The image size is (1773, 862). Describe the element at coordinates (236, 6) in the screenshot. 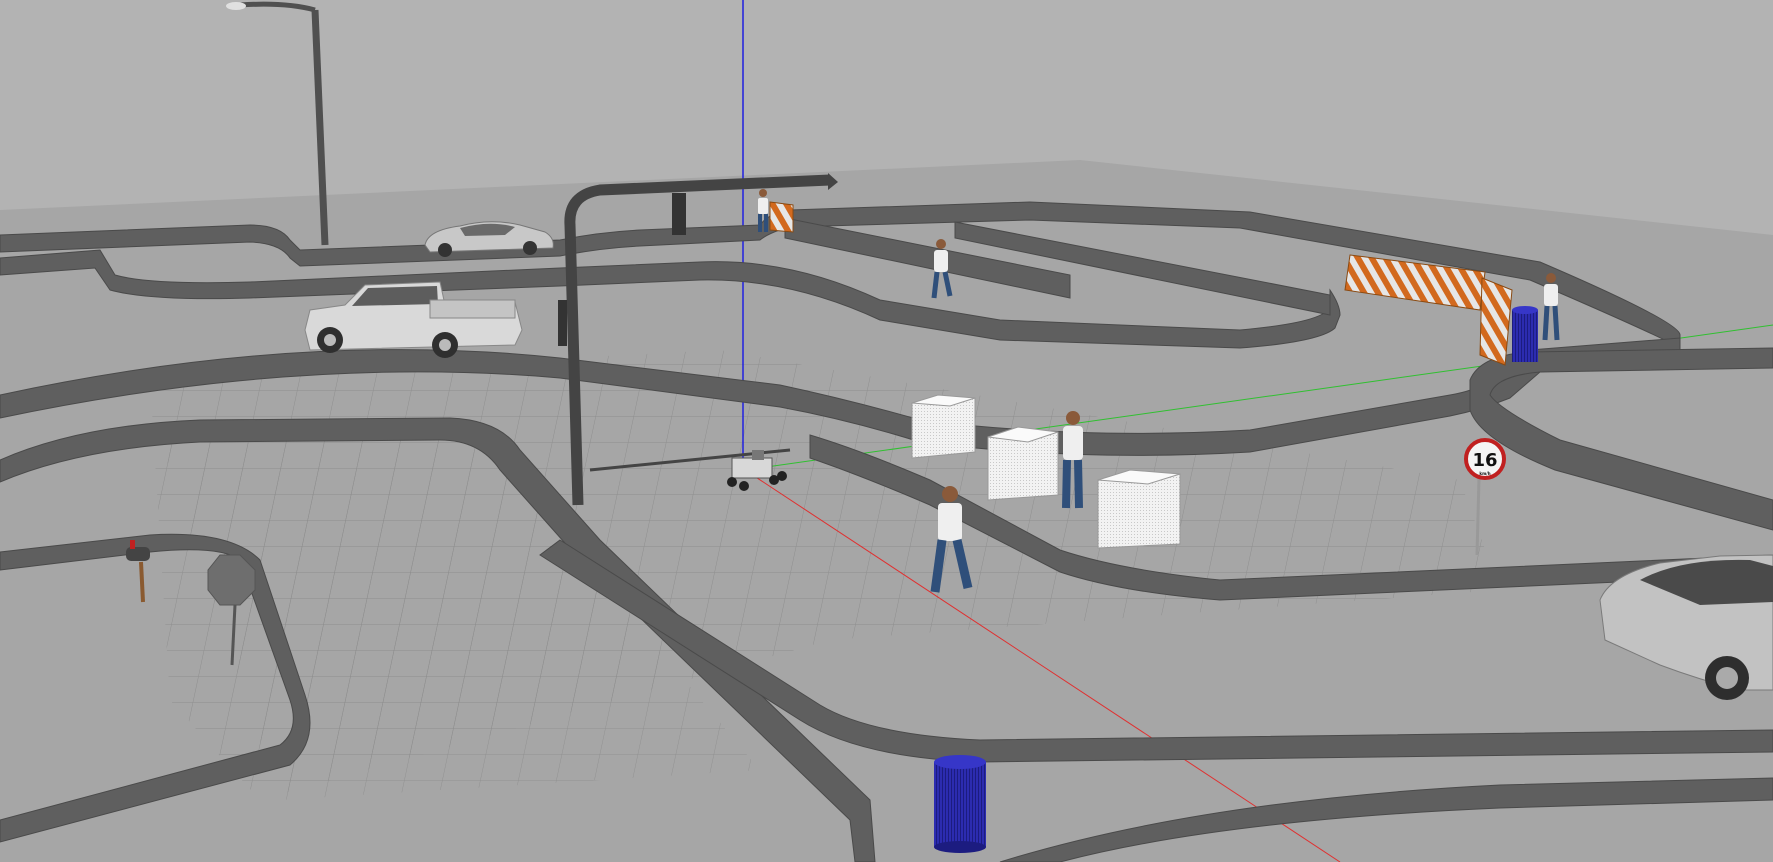

I see `lamp-head` at that location.